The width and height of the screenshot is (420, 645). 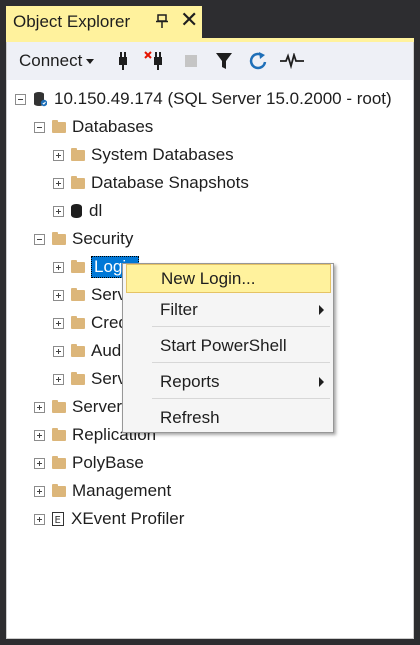 I want to click on management-label: Management, so click(x=122, y=490).